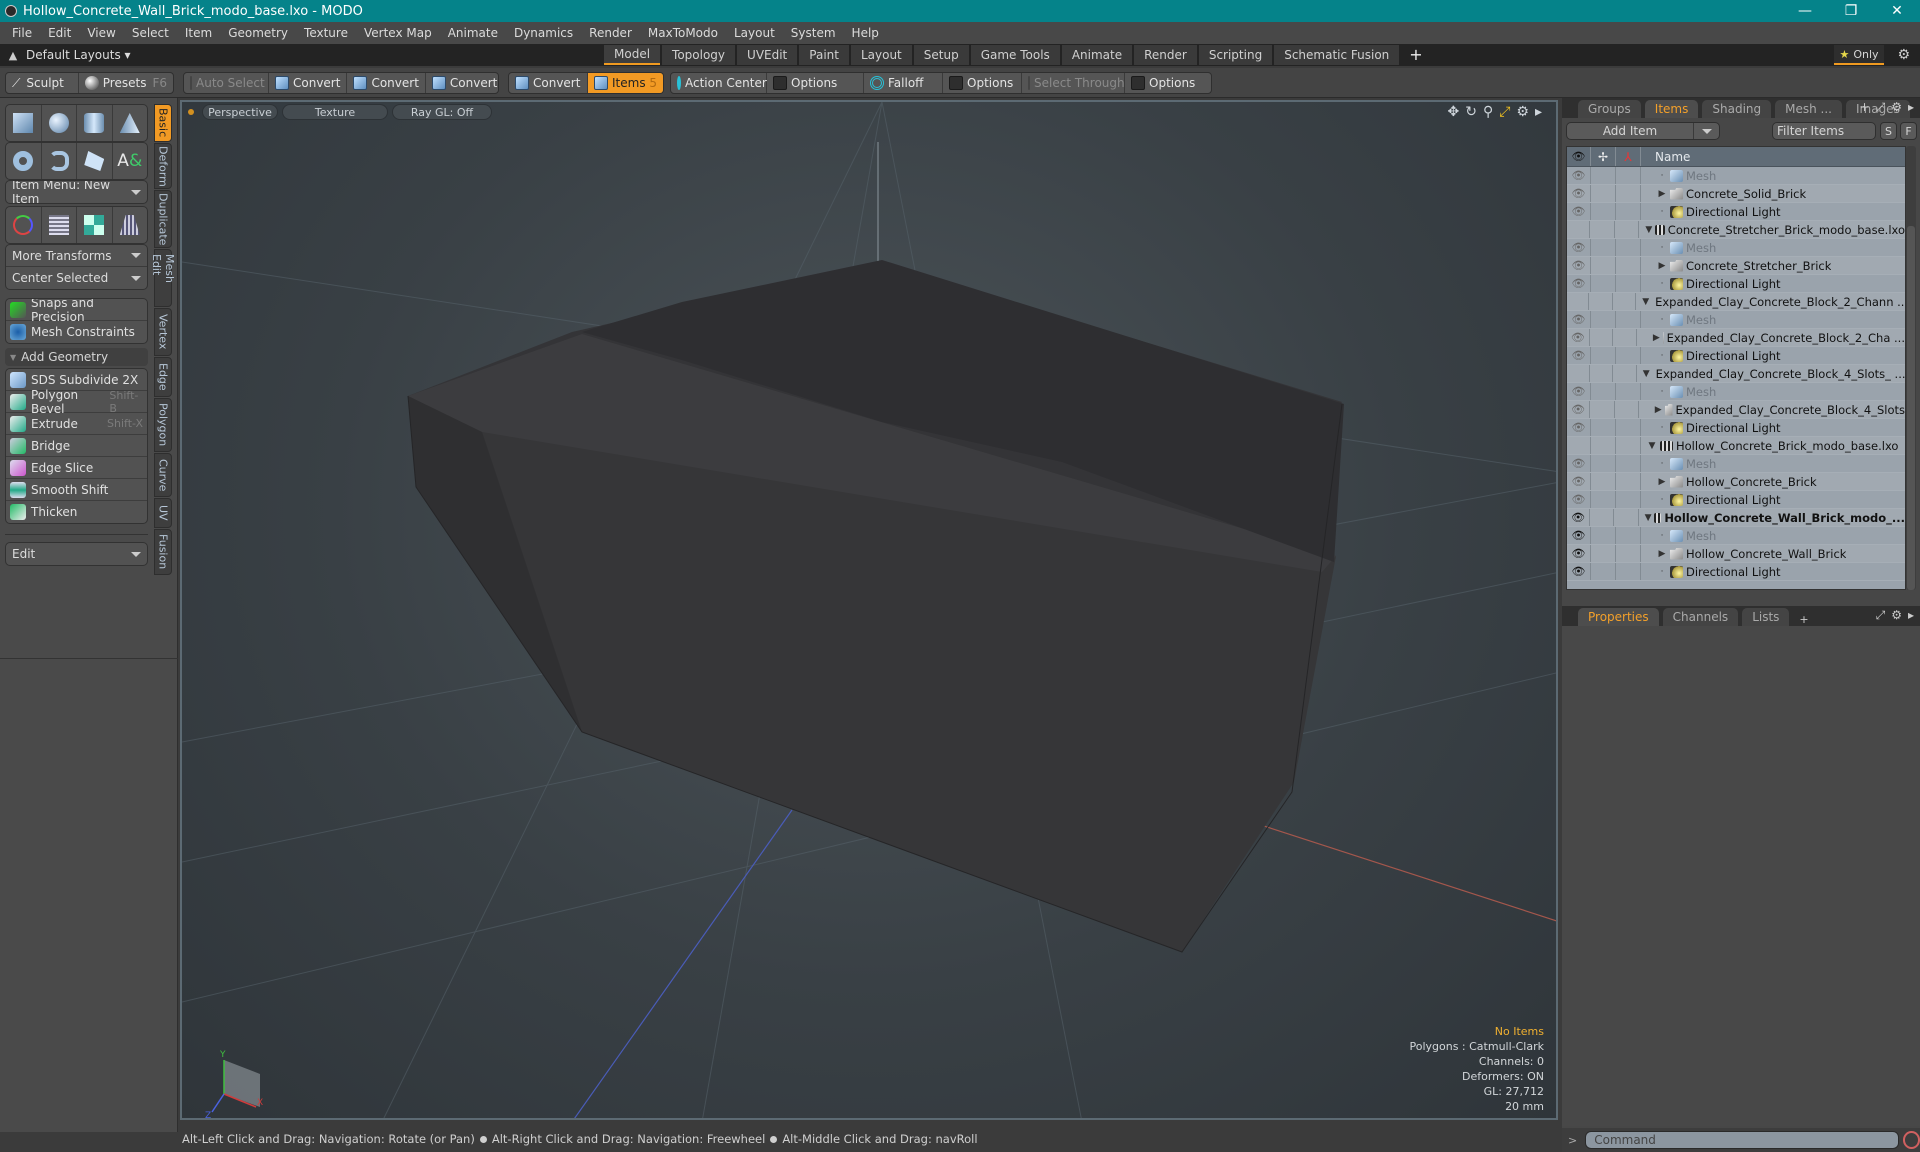 The width and height of the screenshot is (1920, 1152). What do you see at coordinates (1603, 156) in the screenshot?
I see `lock-column-icon: ✢` at bounding box center [1603, 156].